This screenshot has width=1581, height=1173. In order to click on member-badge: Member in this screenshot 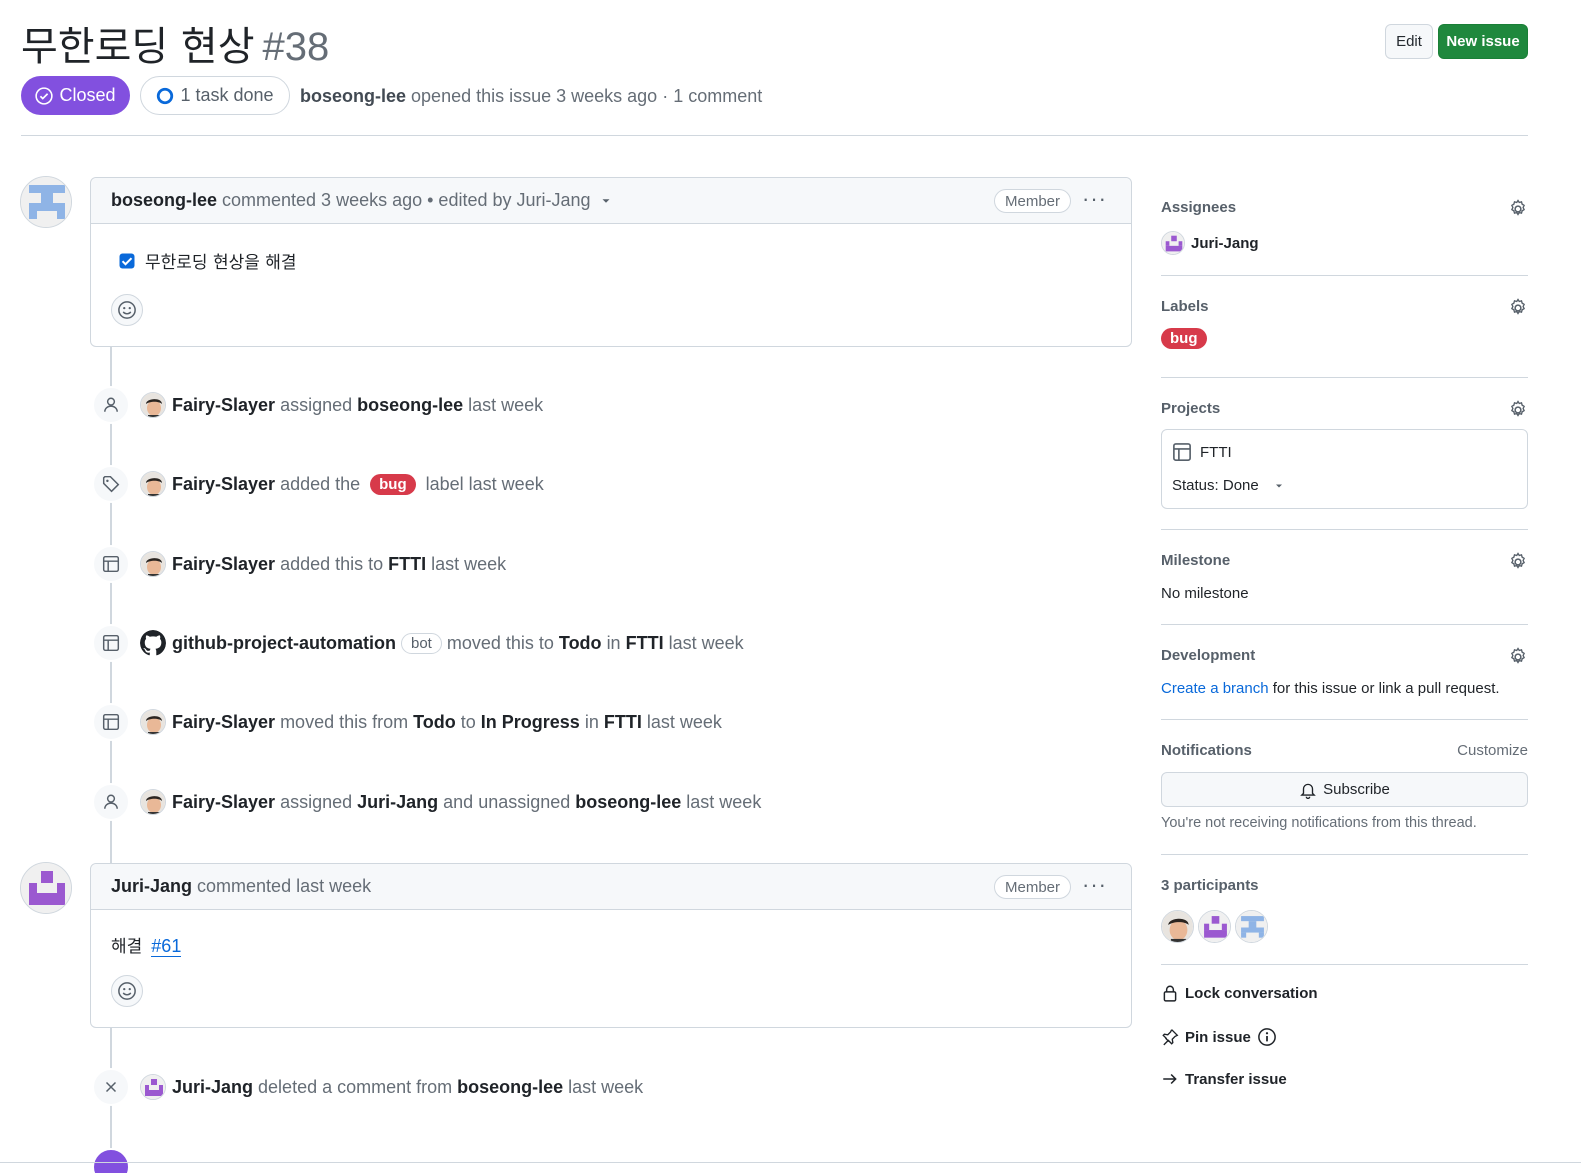, I will do `click(1032, 887)`.